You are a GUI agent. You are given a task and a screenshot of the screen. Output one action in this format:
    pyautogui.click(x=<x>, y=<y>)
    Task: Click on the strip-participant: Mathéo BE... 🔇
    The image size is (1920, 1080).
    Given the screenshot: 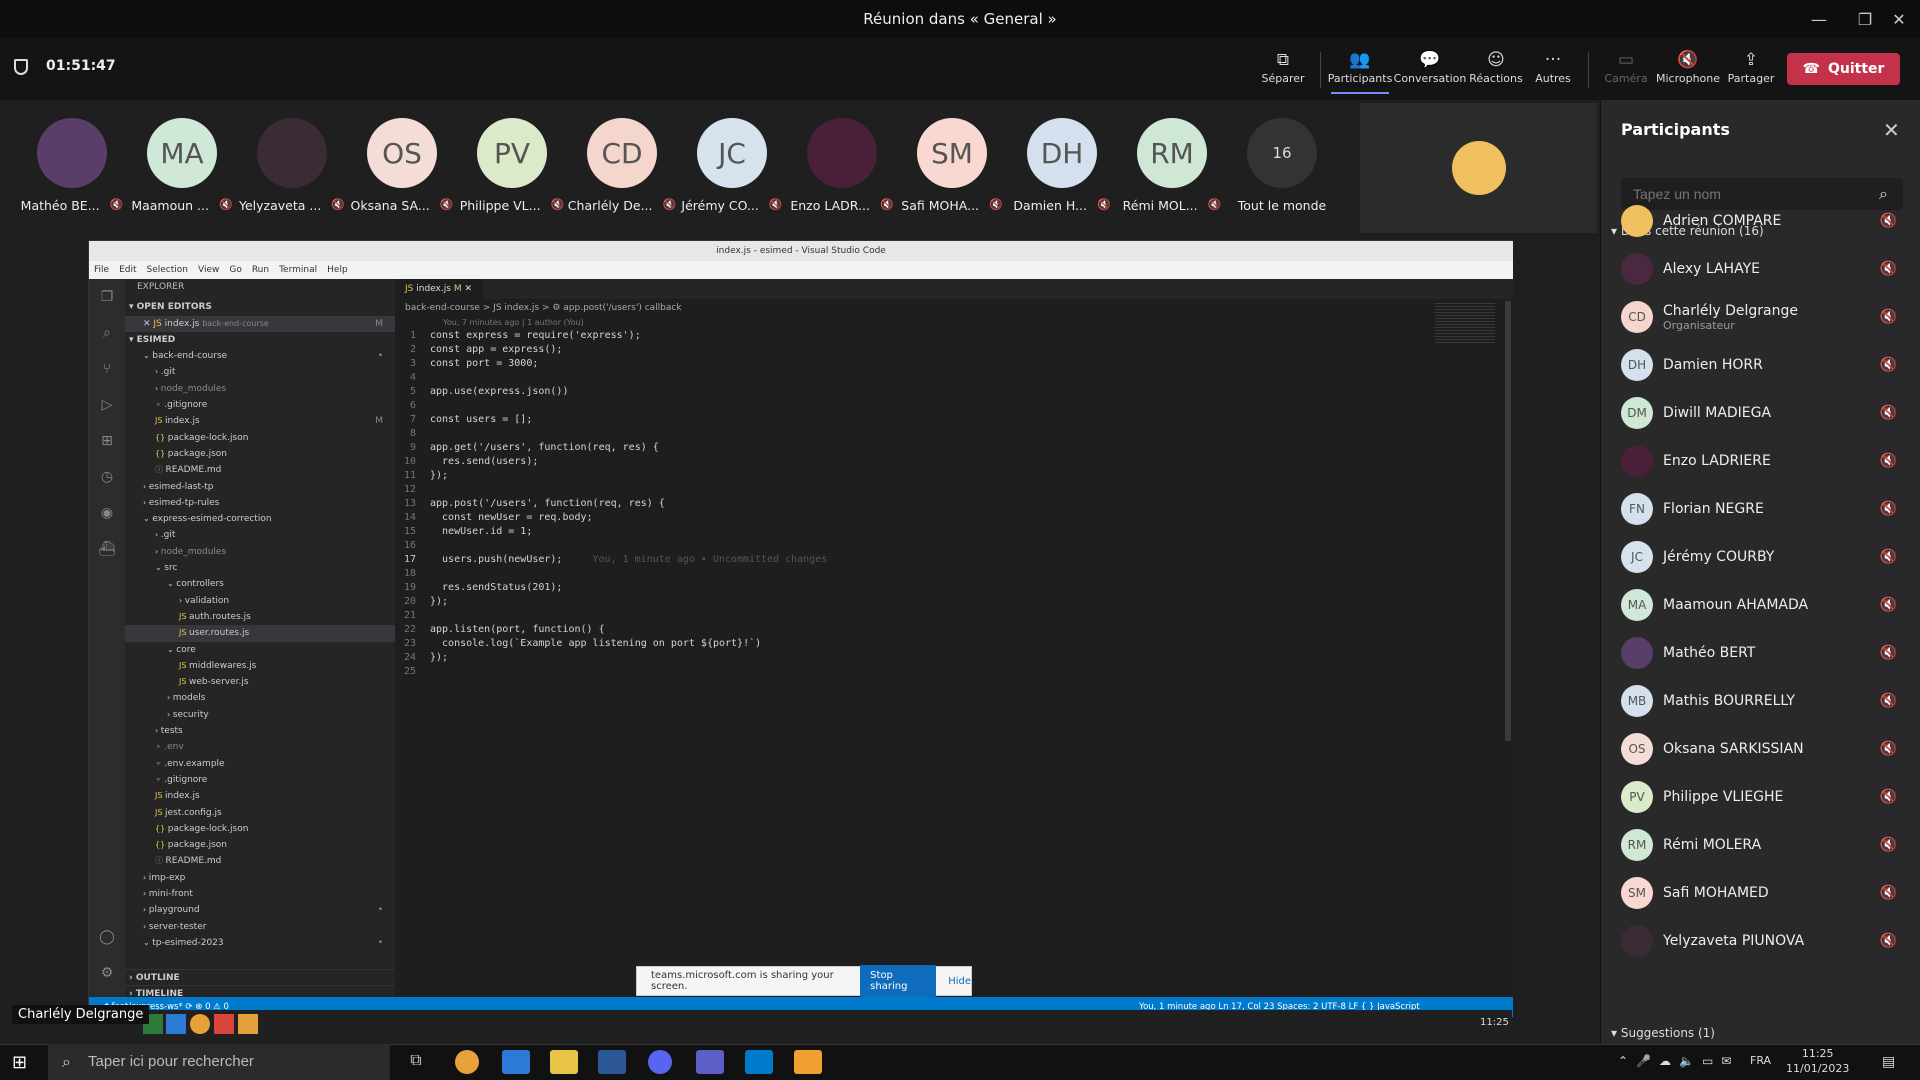 What is the action you would take?
    pyautogui.click(x=72, y=176)
    